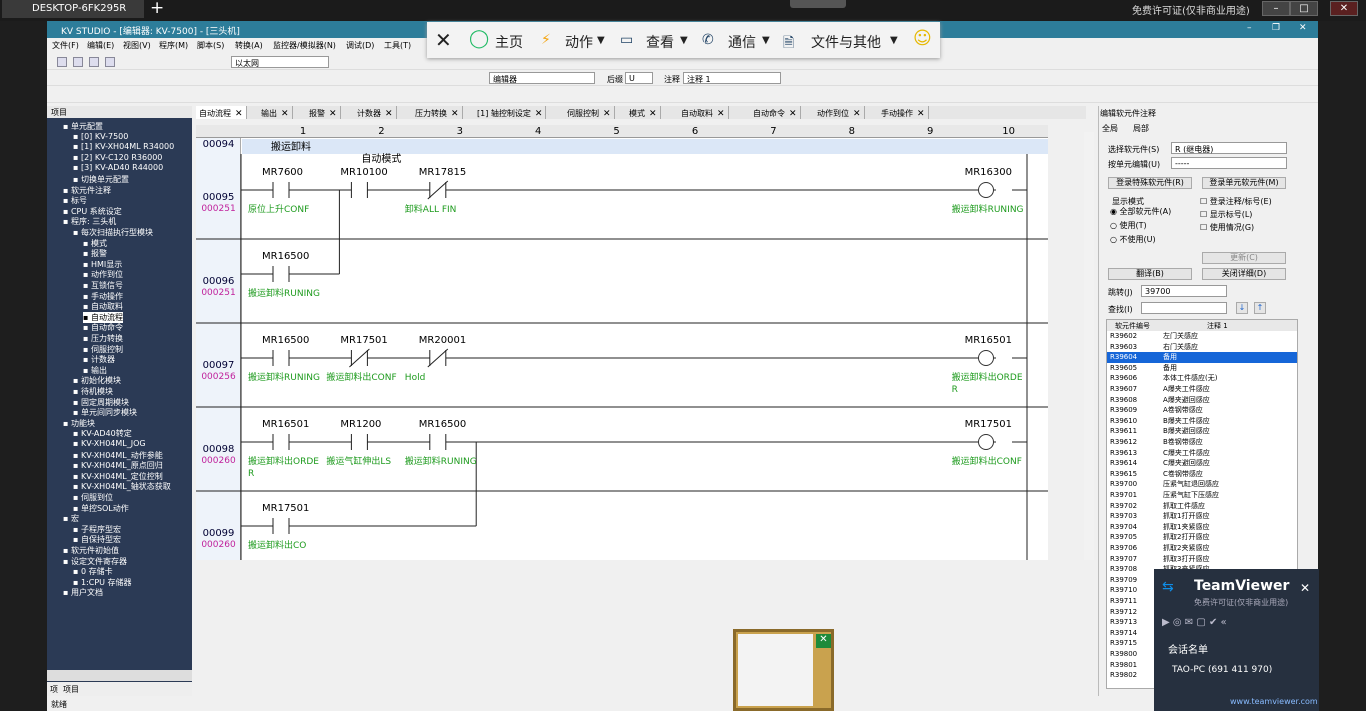 The image size is (1366, 711). I want to click on tab-auto-flow: 自动流程 ✕, so click(221, 112).